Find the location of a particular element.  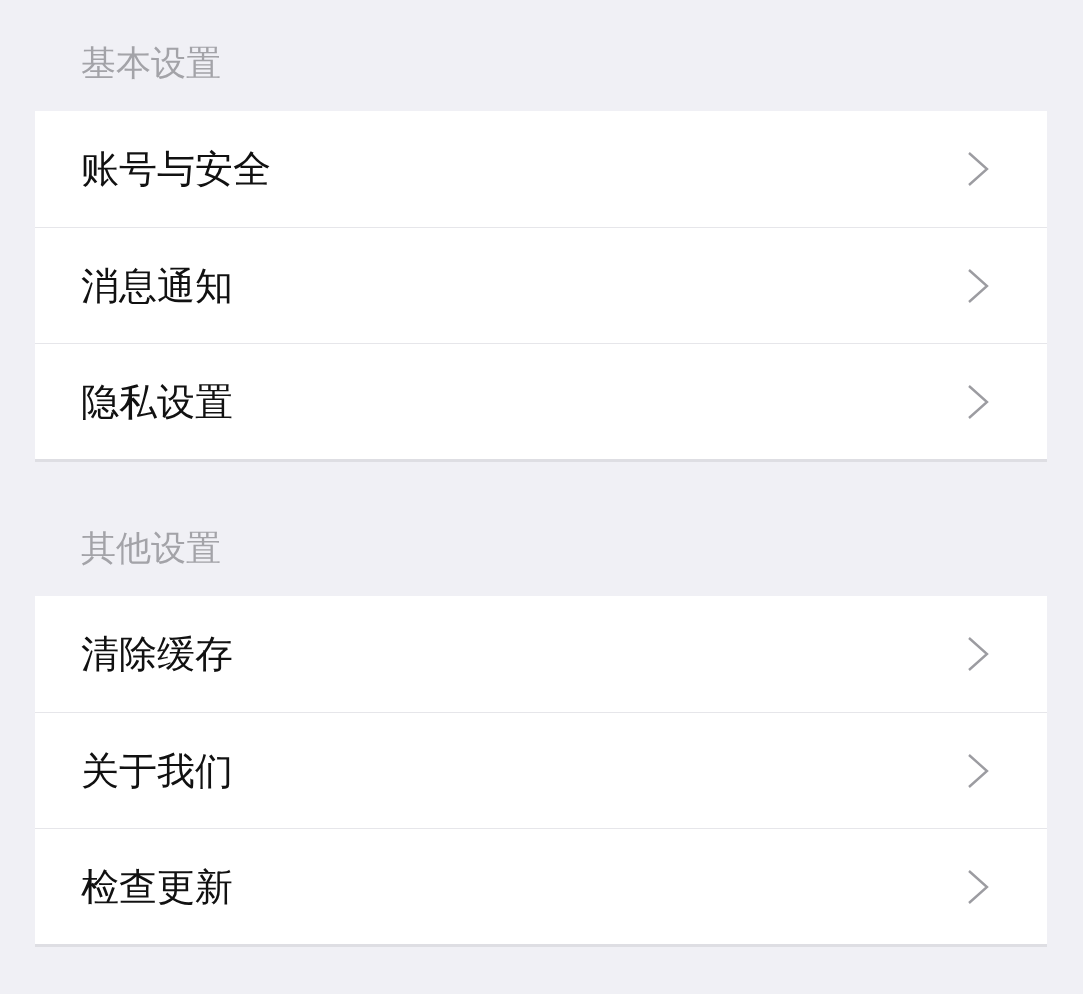

settings-row: 清除缓存 is located at coordinates (541, 654).